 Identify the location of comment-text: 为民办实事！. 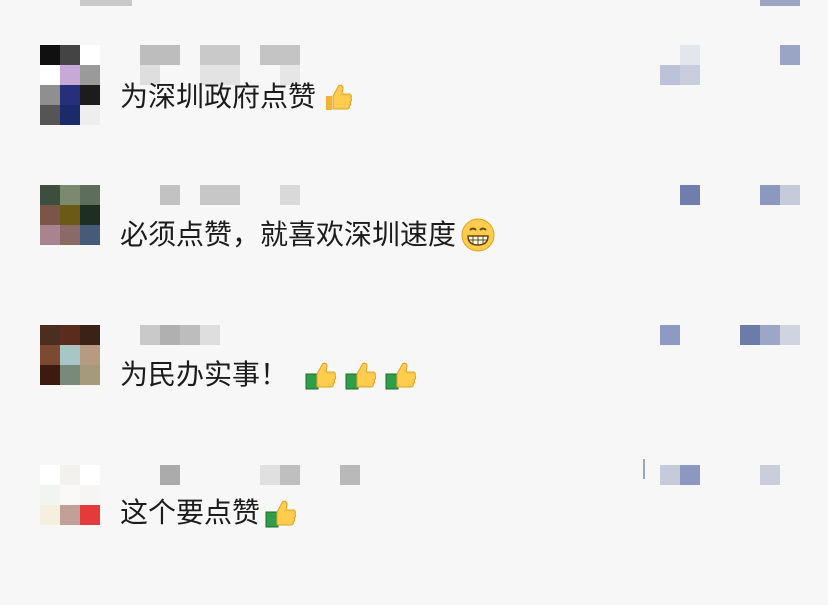
(270, 375).